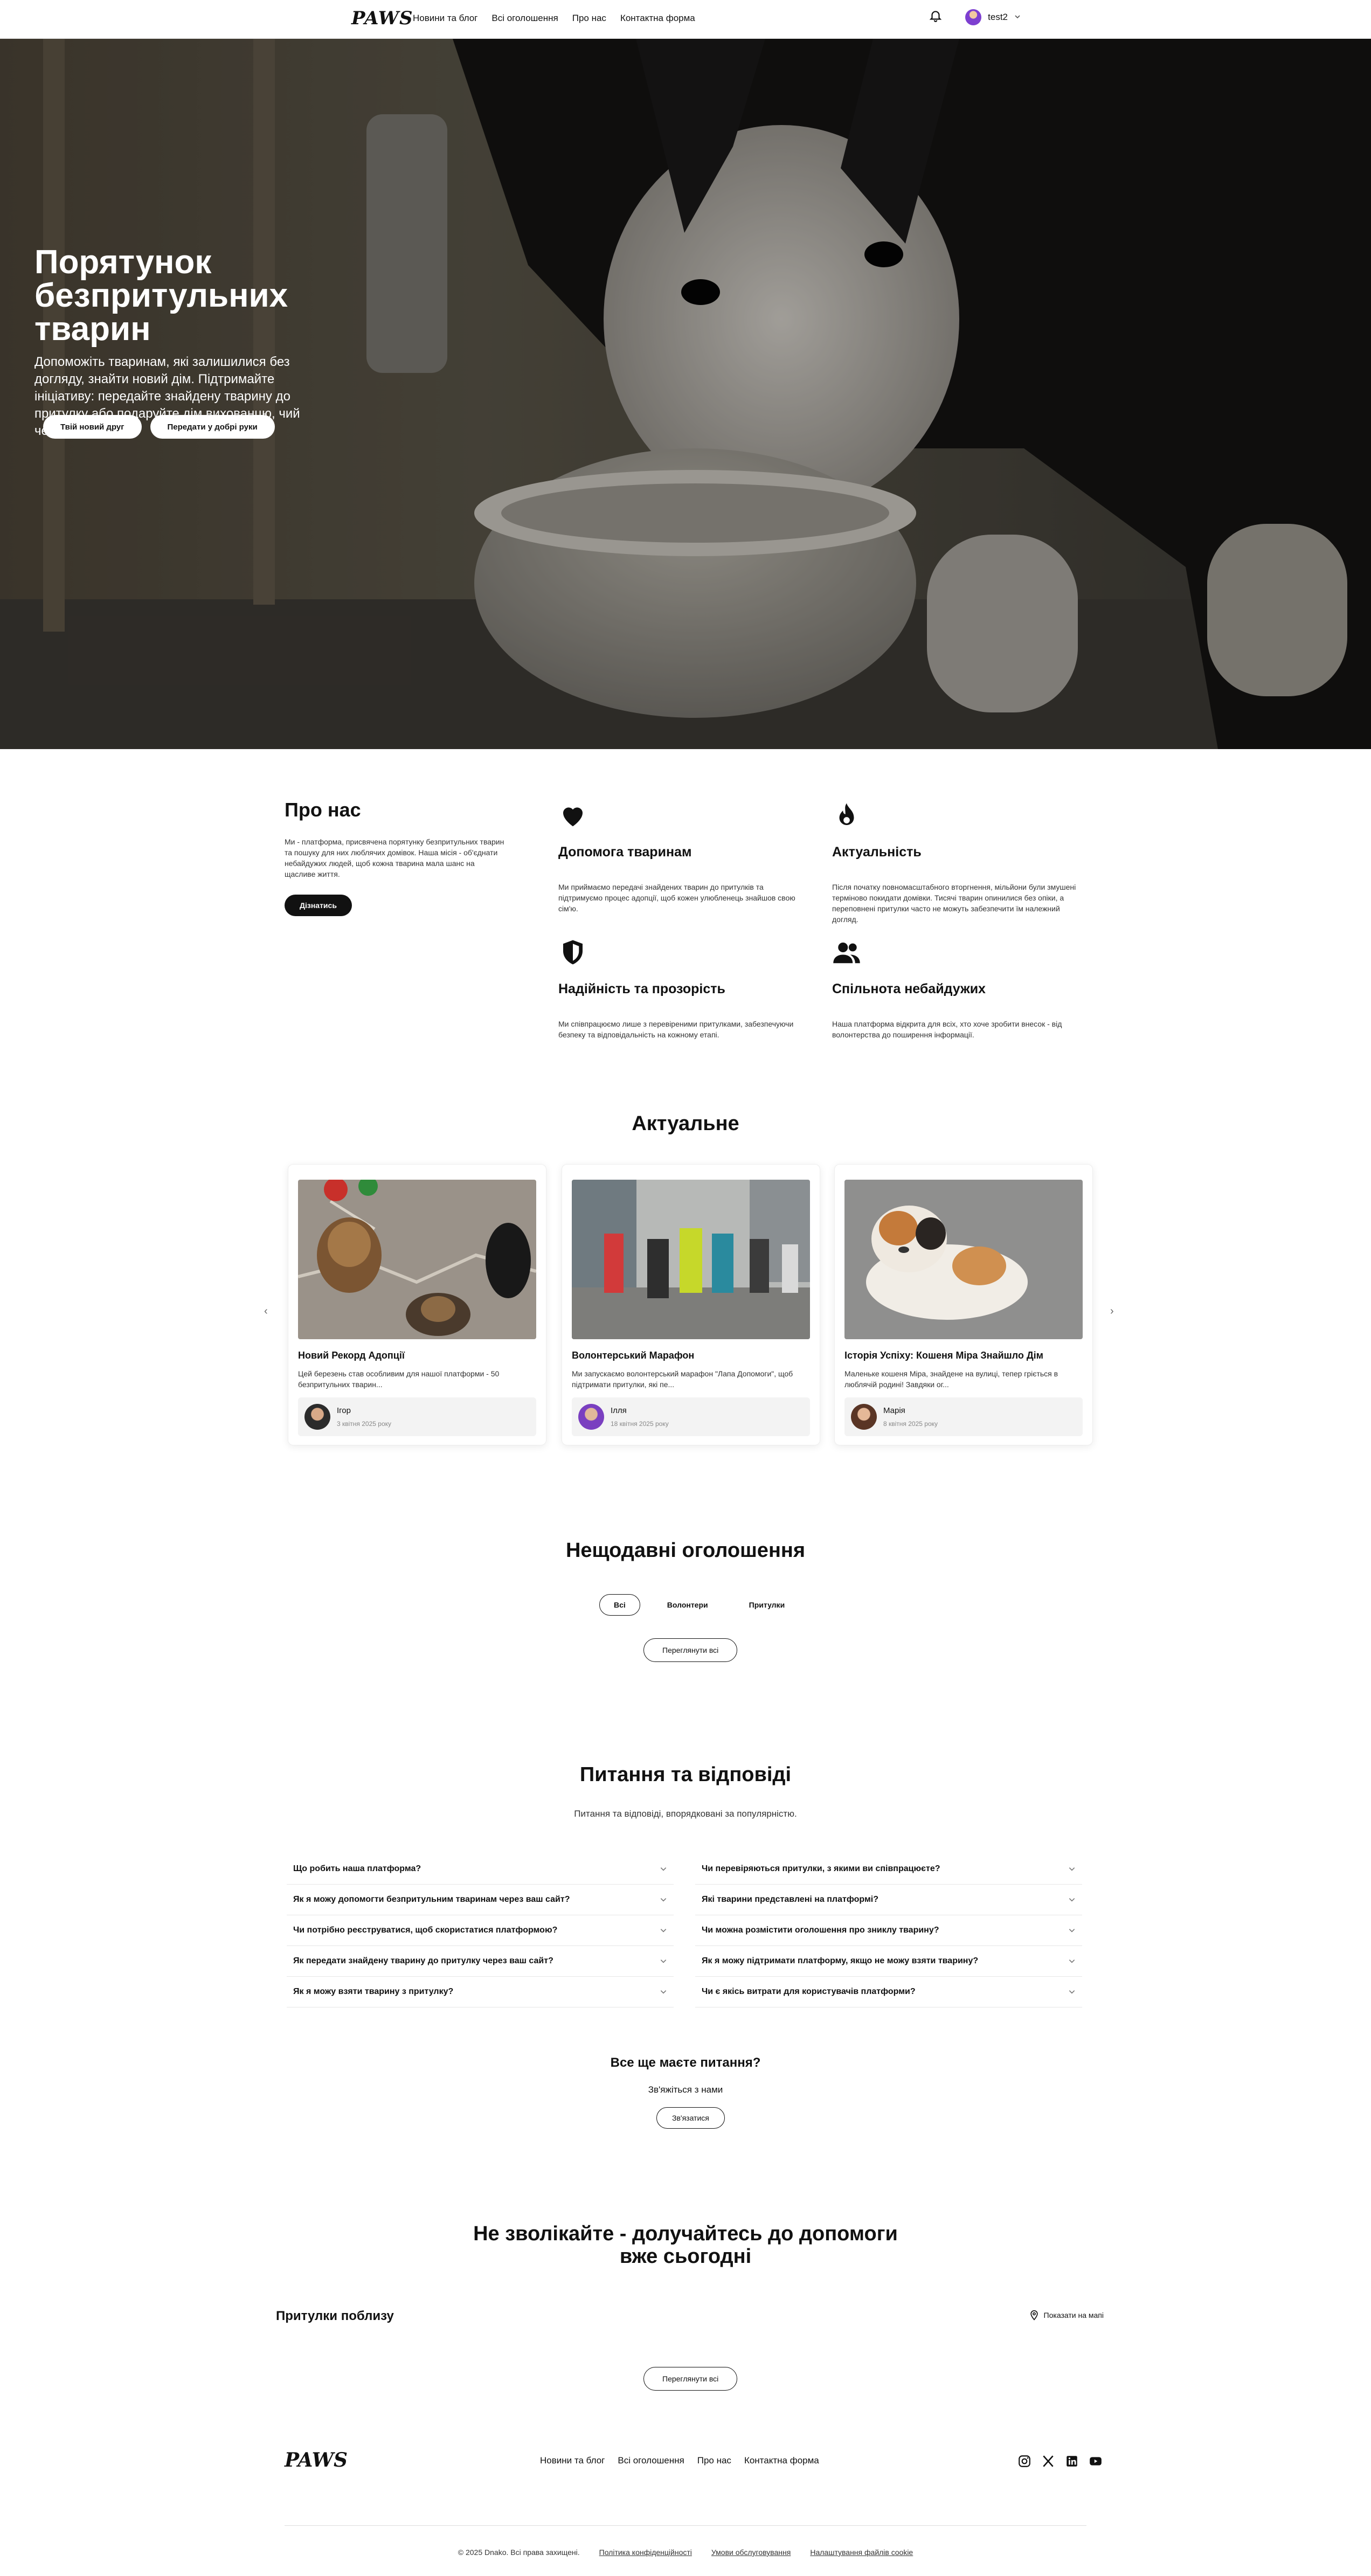 The height and width of the screenshot is (2576, 1371). Describe the element at coordinates (909, 989) in the screenshot. I see `feature-title: Спільнота небайдужих` at that location.